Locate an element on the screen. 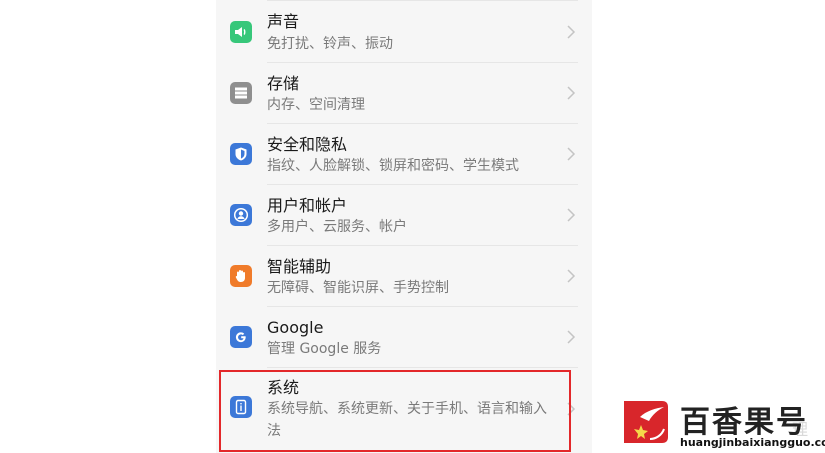  settings-item-subtitle: 免打扰、铃声、振动 is located at coordinates (330, 44).